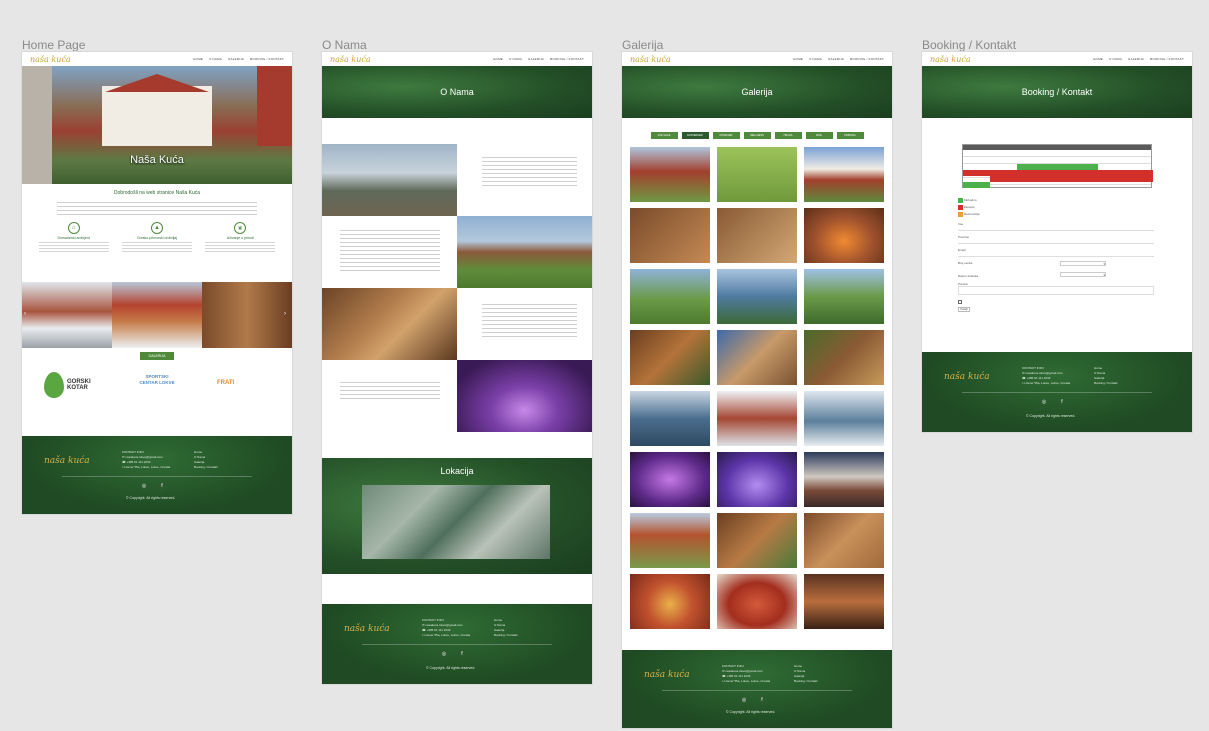 The width and height of the screenshot is (1209, 731). I want to click on frame-title-onama: O Nama, so click(344, 45).